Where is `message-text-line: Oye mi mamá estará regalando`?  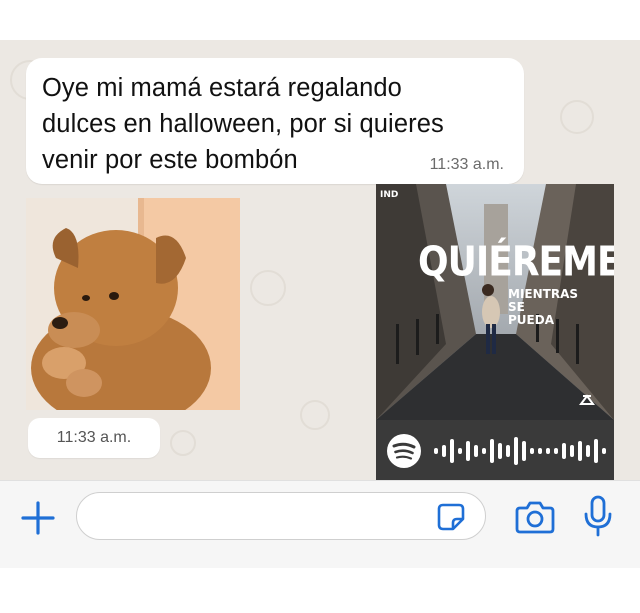
message-text-line: Oye mi mamá estará regalando is located at coordinates (222, 88).